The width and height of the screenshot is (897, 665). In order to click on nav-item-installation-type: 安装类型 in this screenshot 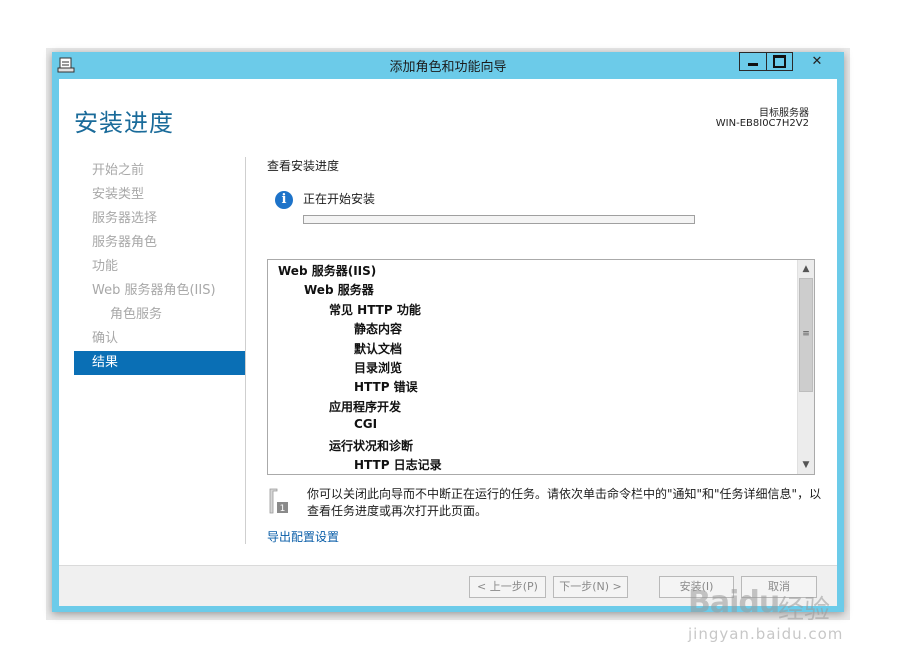, I will do `click(118, 194)`.